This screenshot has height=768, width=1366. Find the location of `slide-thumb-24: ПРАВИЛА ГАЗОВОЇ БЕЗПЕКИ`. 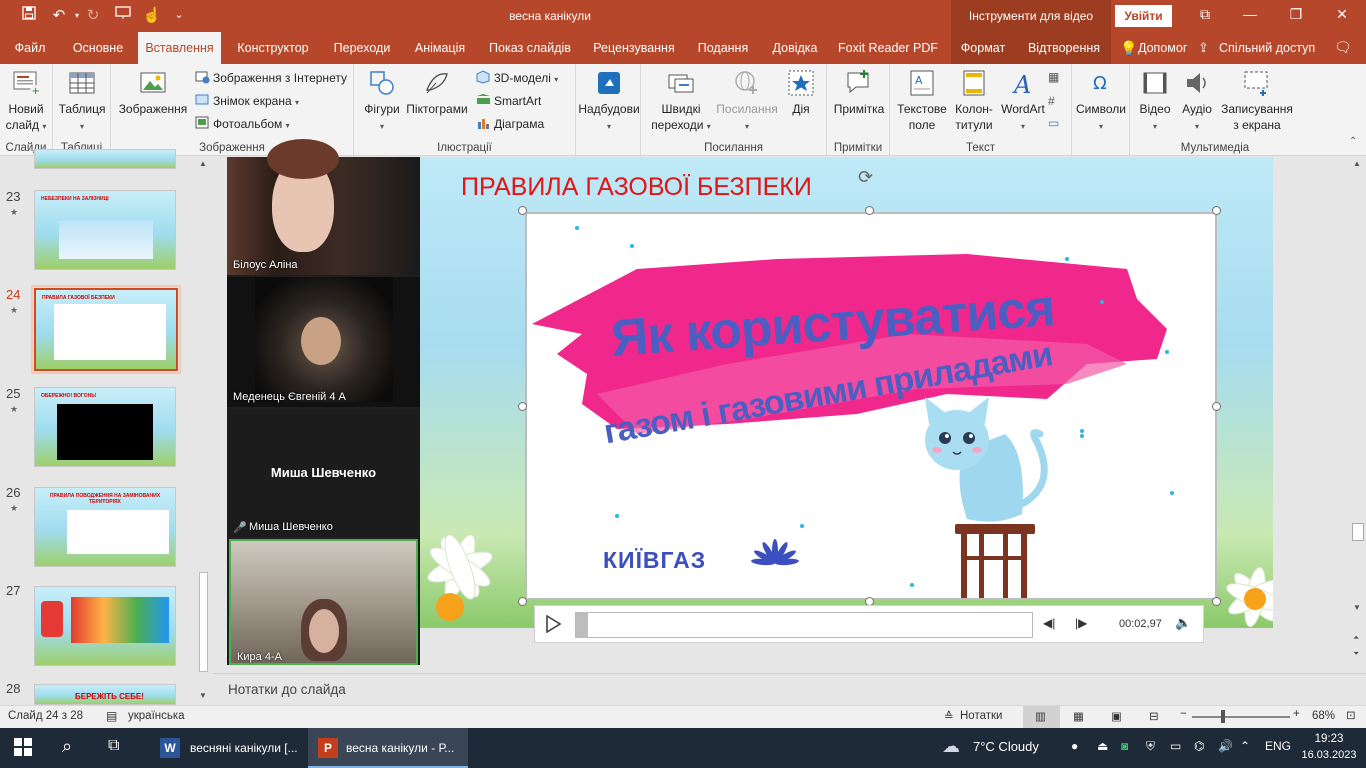

slide-thumb-24: ПРАВИЛА ГАЗОВОЇ БЕЗПЕКИ is located at coordinates (106, 329).